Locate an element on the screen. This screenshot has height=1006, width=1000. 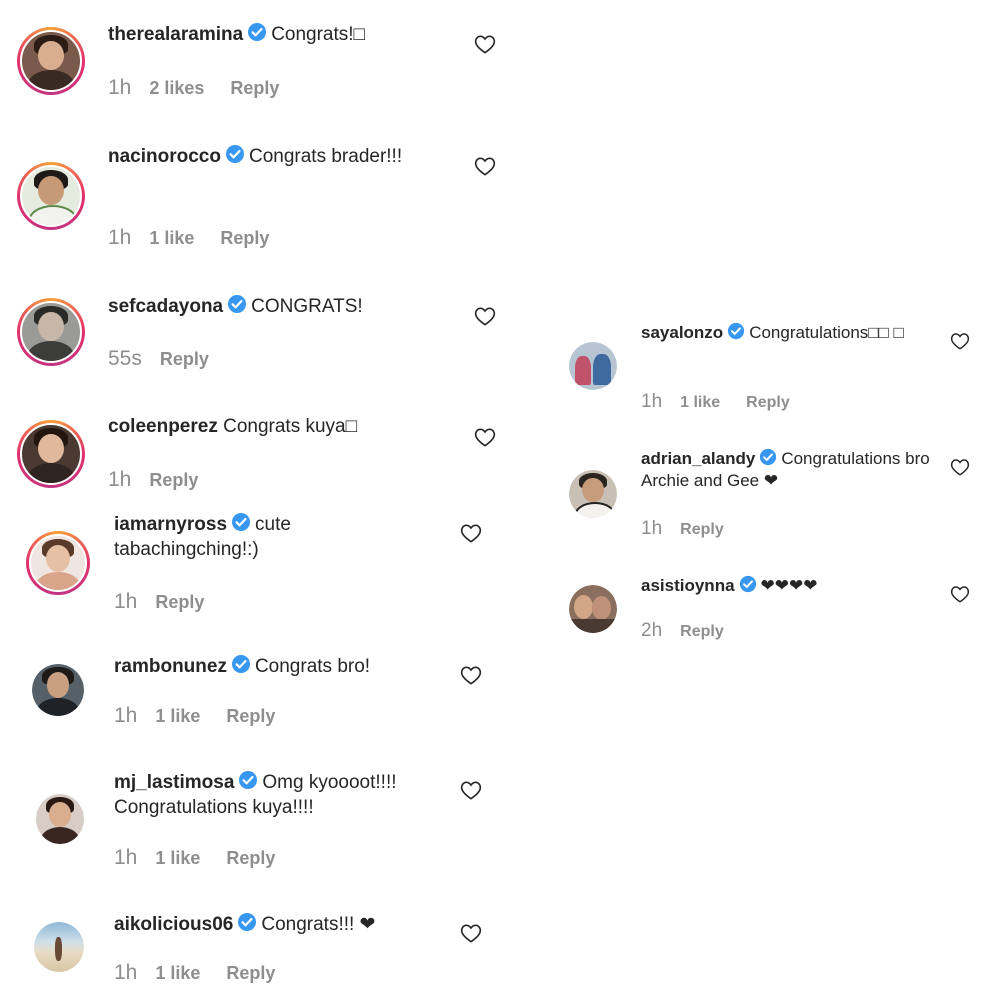
comment-username: adrian_alandy is located at coordinates (698, 458).